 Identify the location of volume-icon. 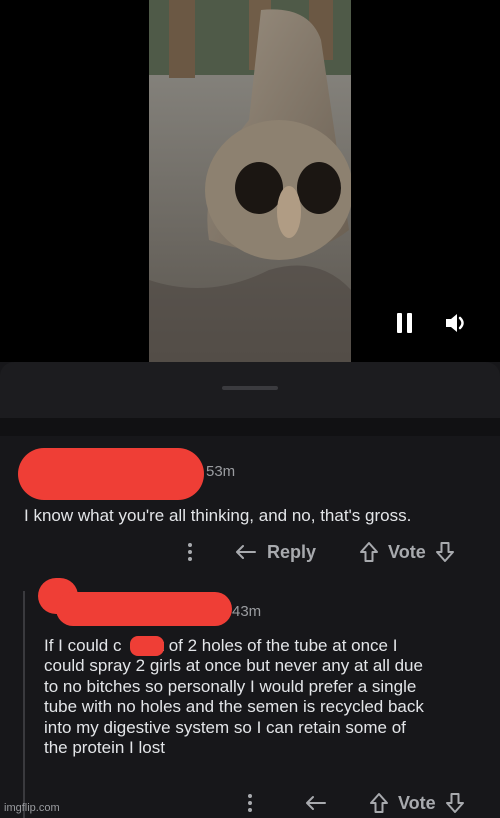
(455, 323).